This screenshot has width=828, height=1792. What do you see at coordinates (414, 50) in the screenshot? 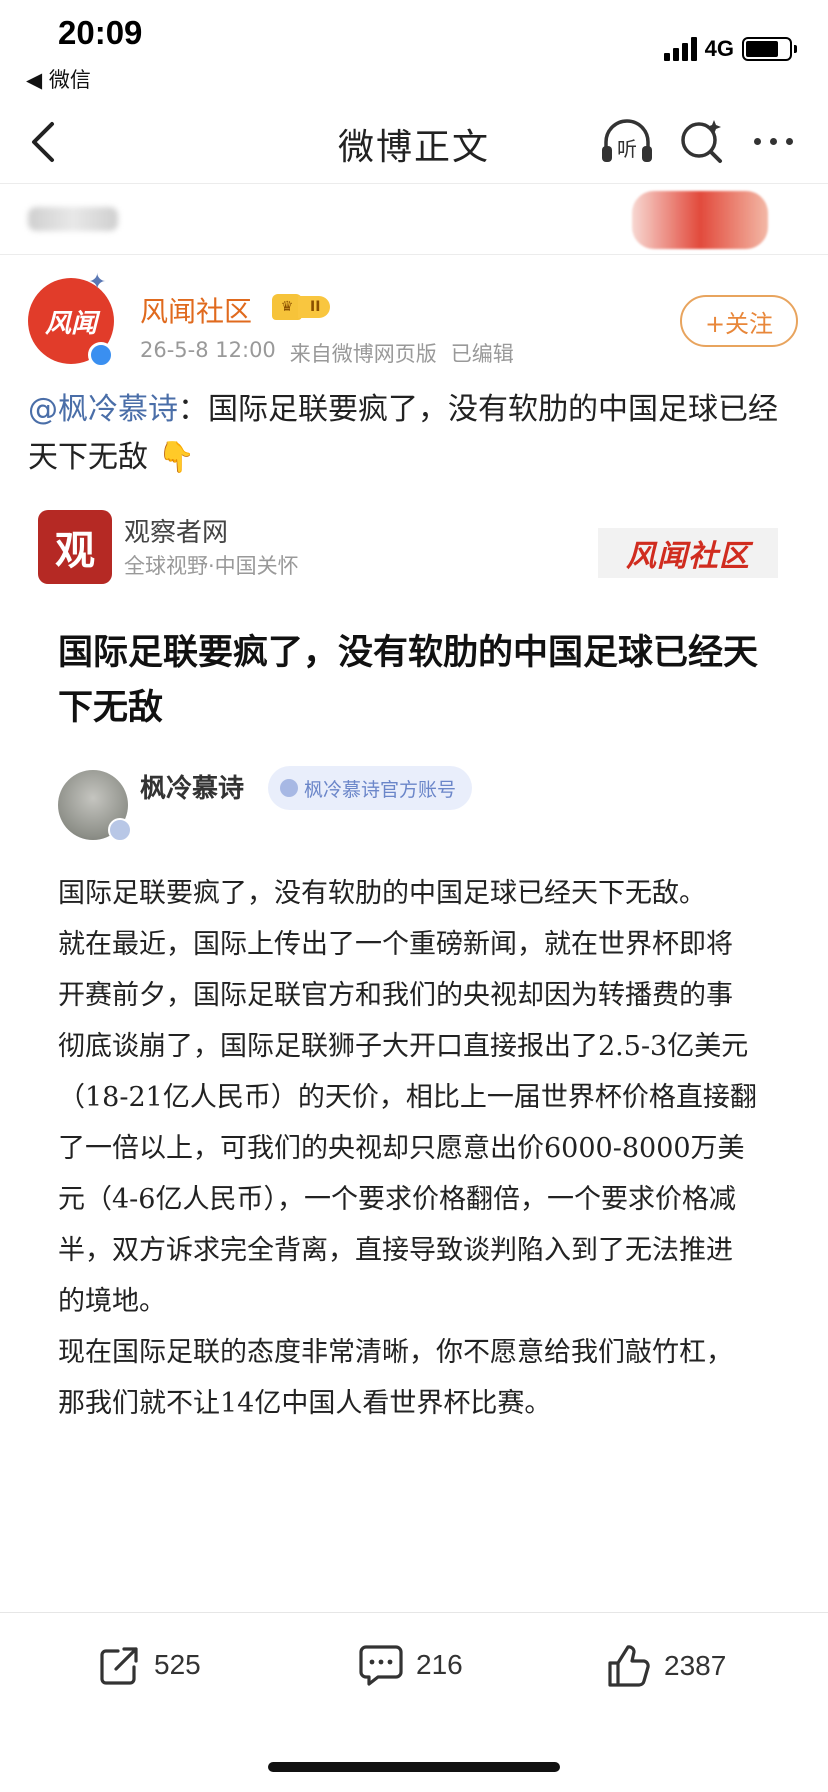
I see `status-bar: 20:09 ◀ 微信 4G` at bounding box center [414, 50].